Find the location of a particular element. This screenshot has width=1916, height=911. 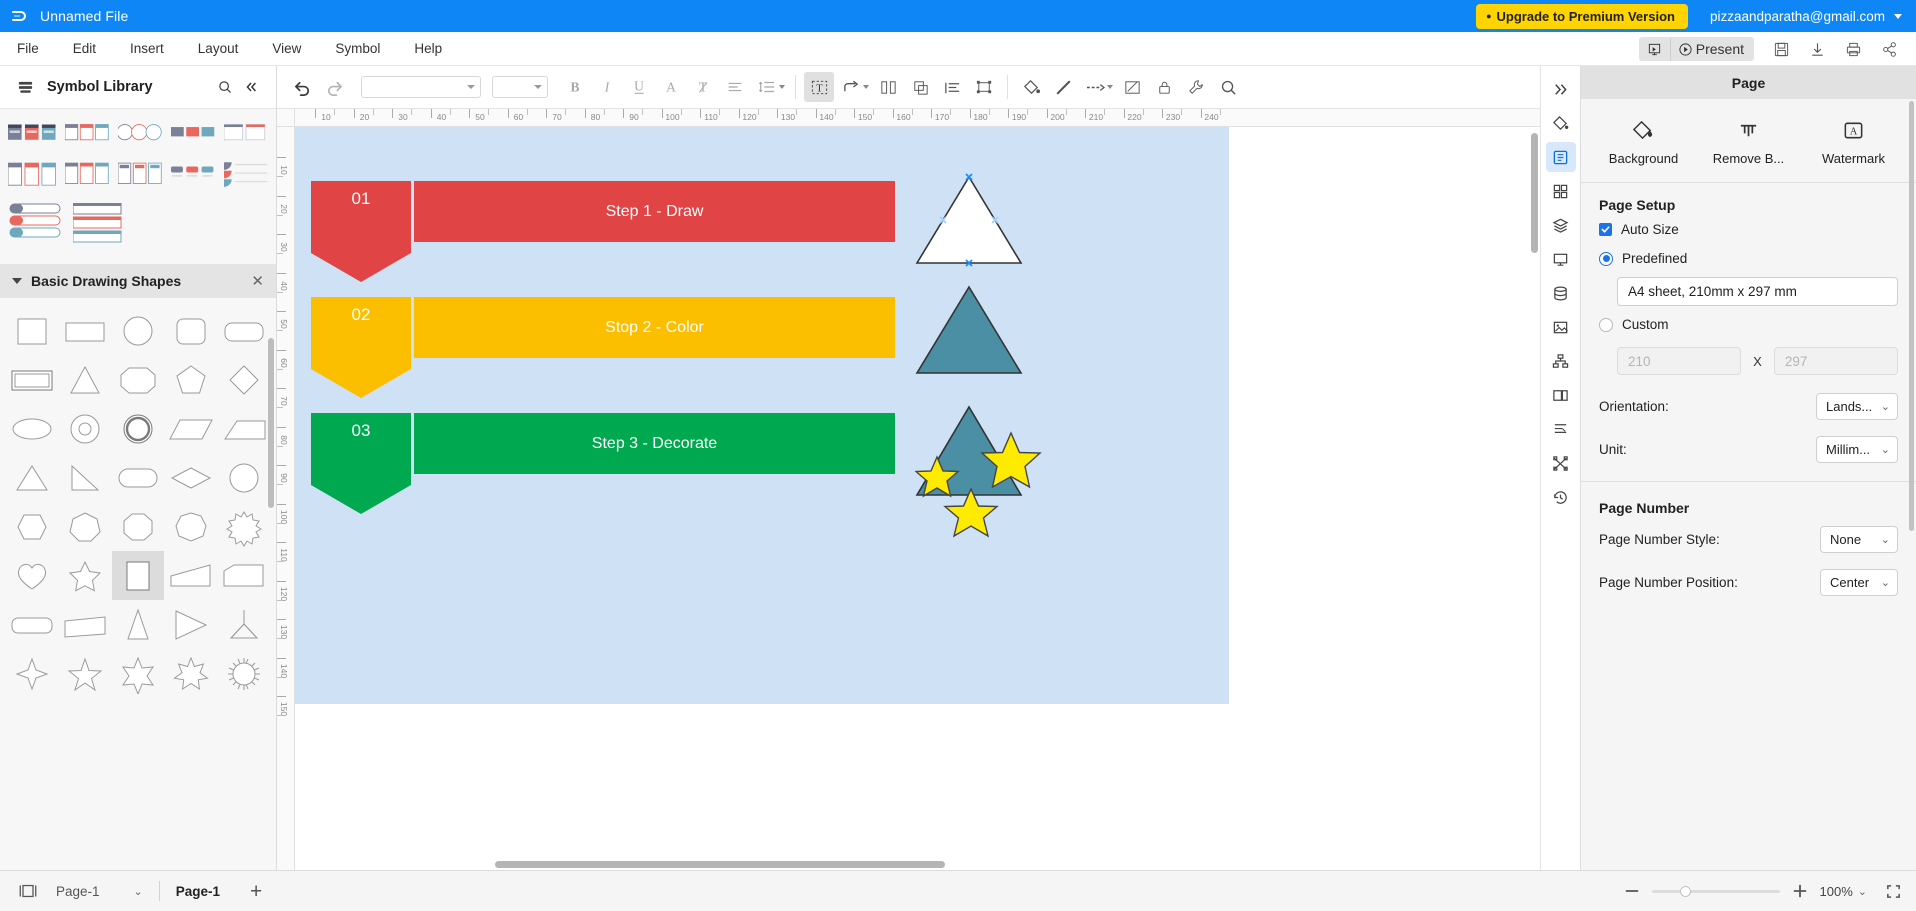

gallery-icon is located at coordinates (1561, 395).